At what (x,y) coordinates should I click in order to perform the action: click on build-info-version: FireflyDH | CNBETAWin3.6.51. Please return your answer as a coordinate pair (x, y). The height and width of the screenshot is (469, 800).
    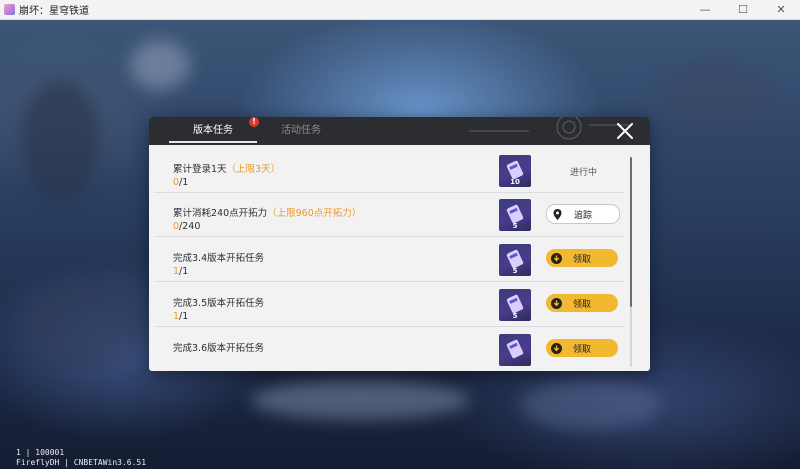
    Looking at the image, I should click on (81, 462).